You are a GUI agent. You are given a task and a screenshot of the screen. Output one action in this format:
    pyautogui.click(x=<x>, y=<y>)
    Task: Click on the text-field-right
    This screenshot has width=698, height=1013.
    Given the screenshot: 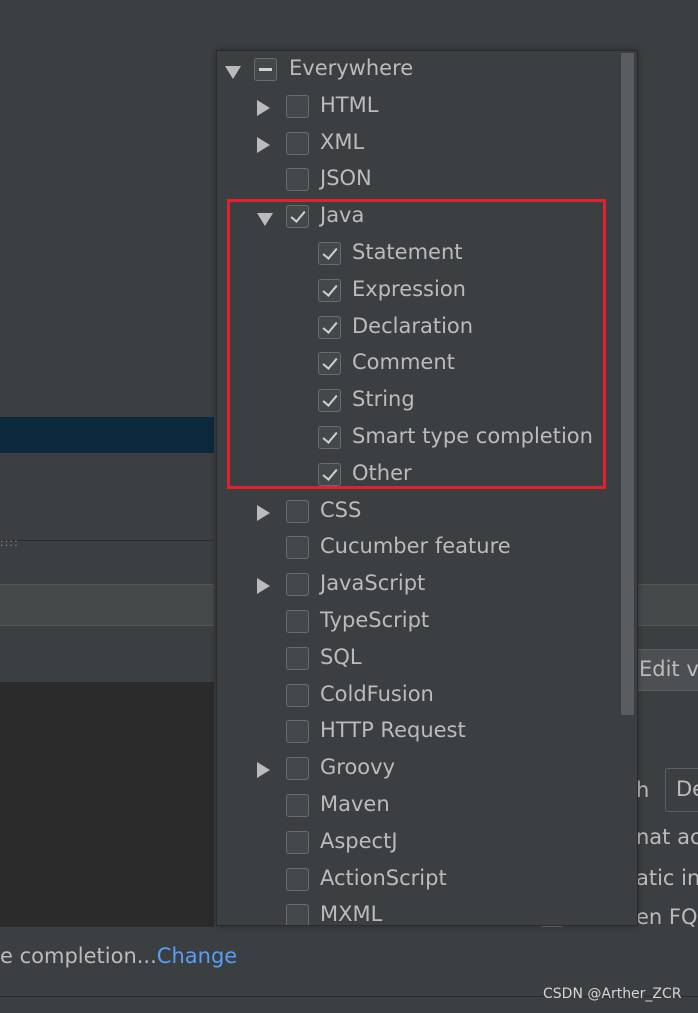 What is the action you would take?
    pyautogui.click(x=668, y=605)
    